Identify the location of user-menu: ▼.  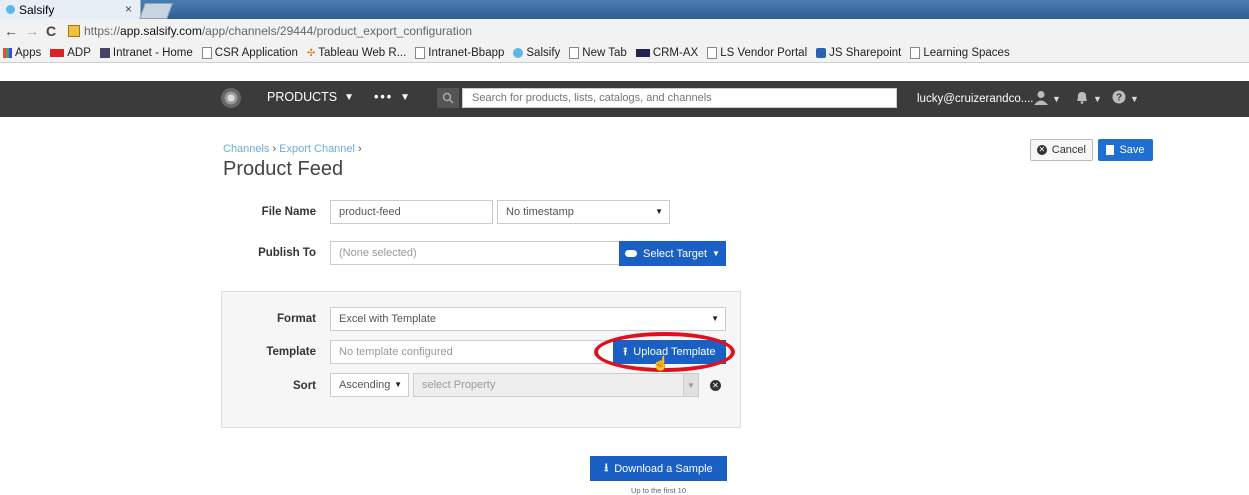
(1047, 99).